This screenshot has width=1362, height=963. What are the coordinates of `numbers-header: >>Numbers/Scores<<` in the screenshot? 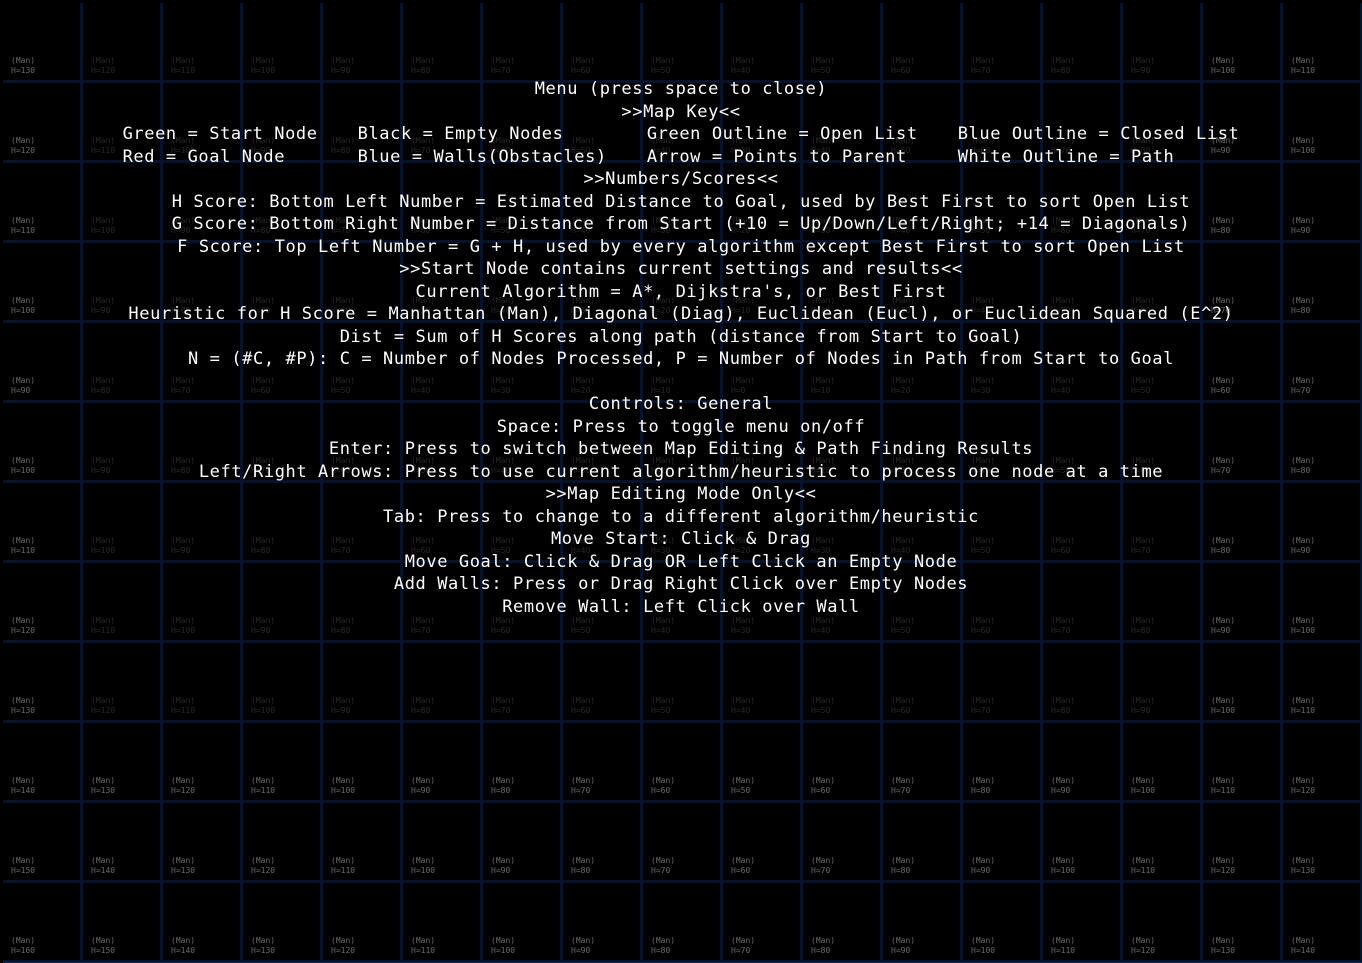 It's located at (681, 179).